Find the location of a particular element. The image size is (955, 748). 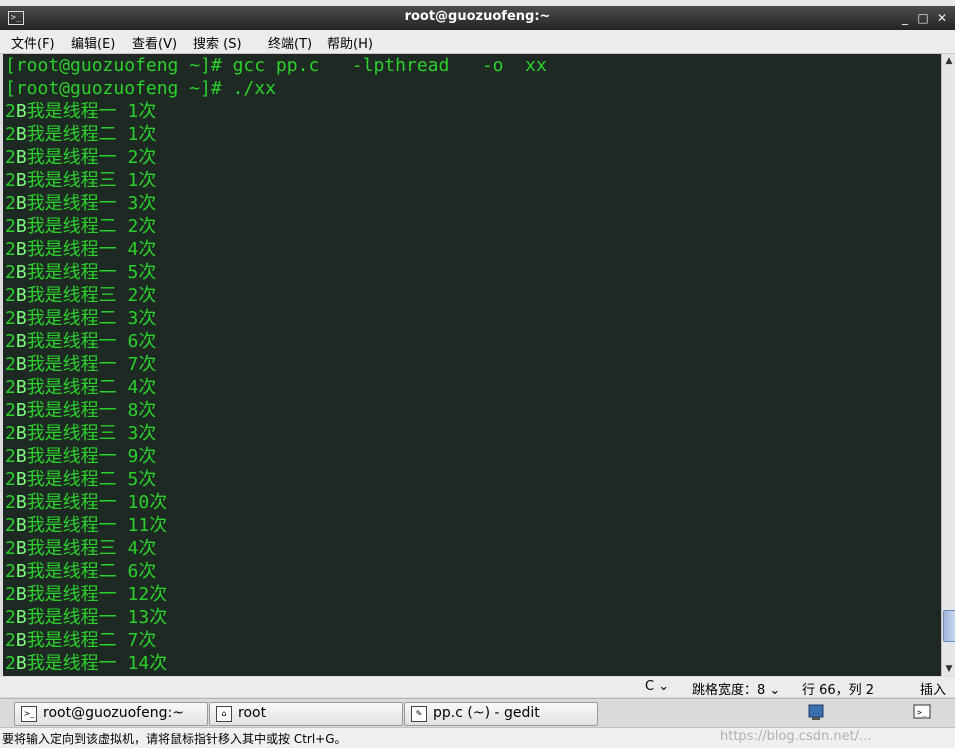

task-terminal: >_ root@guozuofeng:~ is located at coordinates (111, 714).